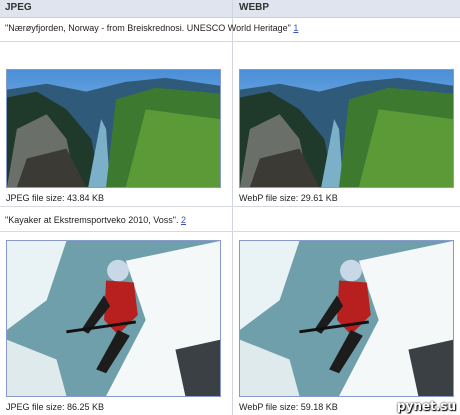  What do you see at coordinates (288, 407) in the screenshot?
I see `webp-file-size: WebP file size: 59.18 KB` at bounding box center [288, 407].